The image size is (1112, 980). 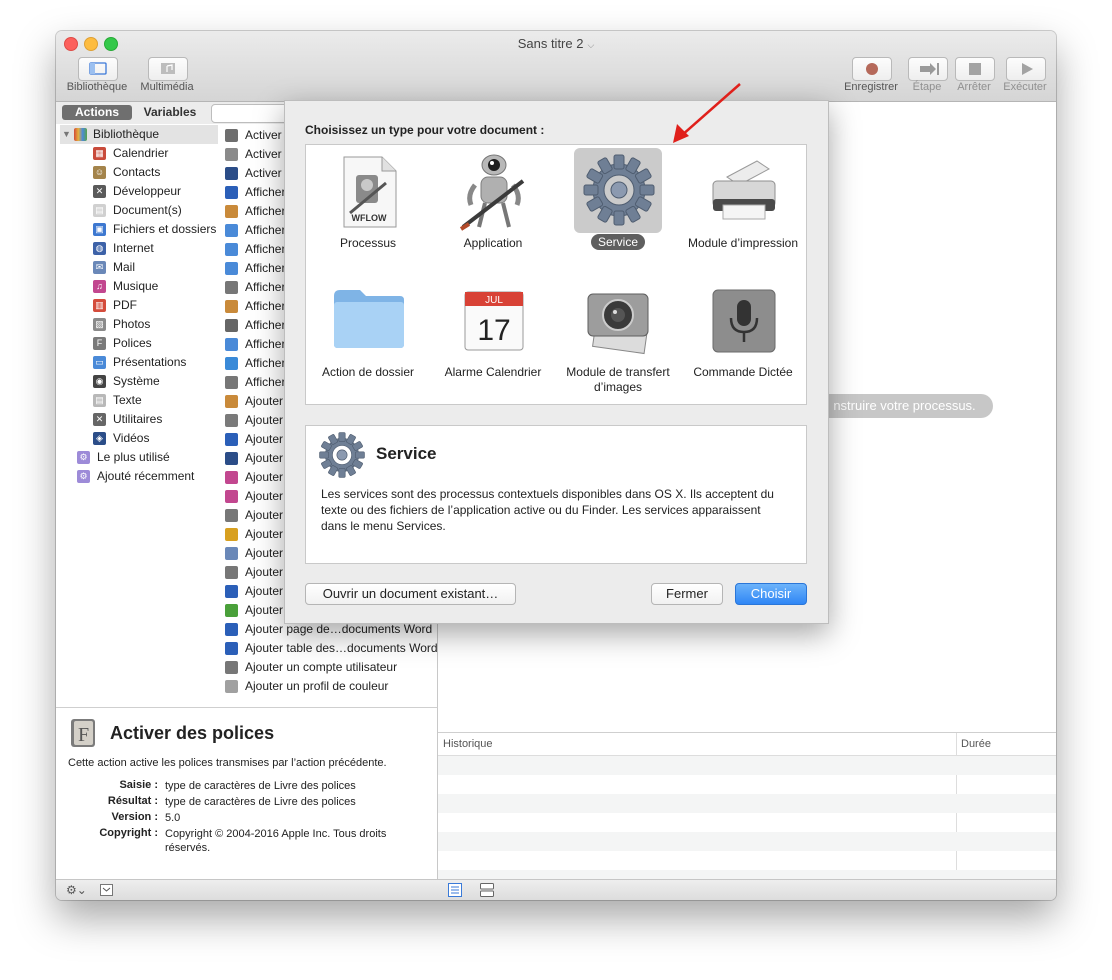 What do you see at coordinates (744, 190) in the screenshot?
I see `printer-icon` at bounding box center [744, 190].